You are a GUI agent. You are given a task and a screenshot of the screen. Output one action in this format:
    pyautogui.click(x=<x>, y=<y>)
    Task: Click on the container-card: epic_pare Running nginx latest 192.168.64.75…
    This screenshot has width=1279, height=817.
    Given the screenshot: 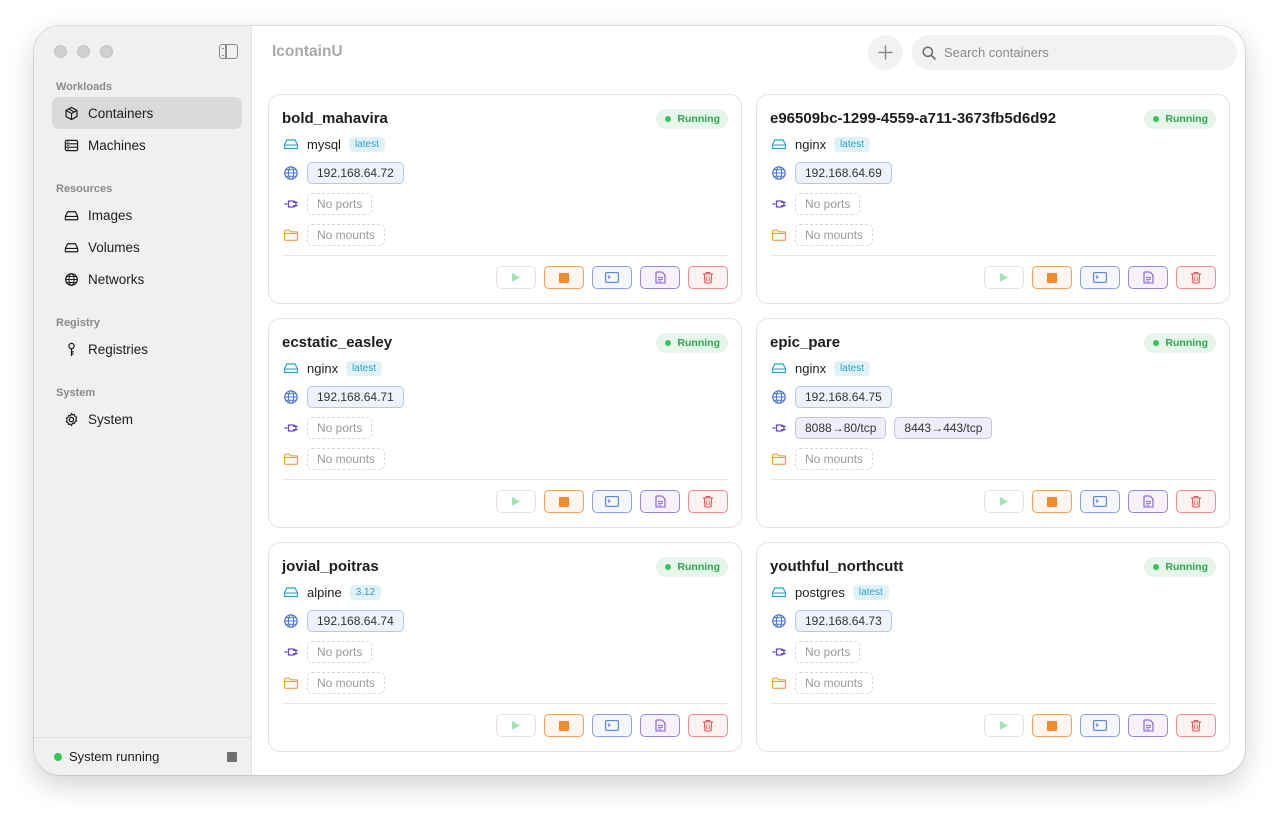 What is the action you would take?
    pyautogui.click(x=993, y=423)
    